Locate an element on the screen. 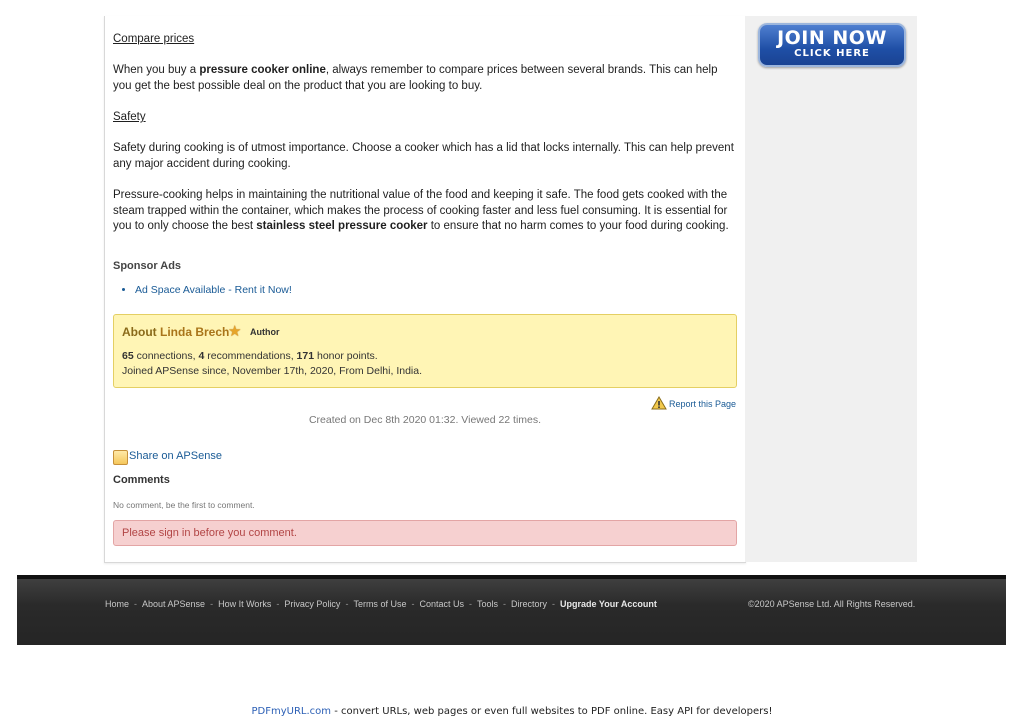 This screenshot has height=723, width=1024. footer-link-about: About APSense is located at coordinates (173, 604).